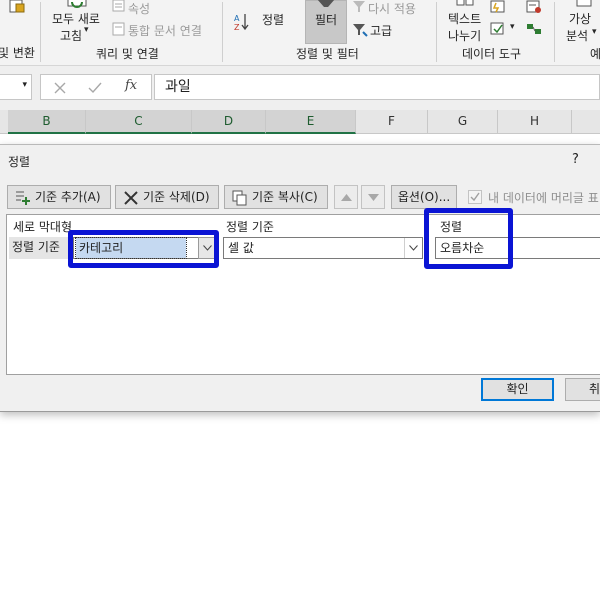 This screenshot has width=600, height=600. Describe the element at coordinates (60, 88) in the screenshot. I see `x-icon` at that location.